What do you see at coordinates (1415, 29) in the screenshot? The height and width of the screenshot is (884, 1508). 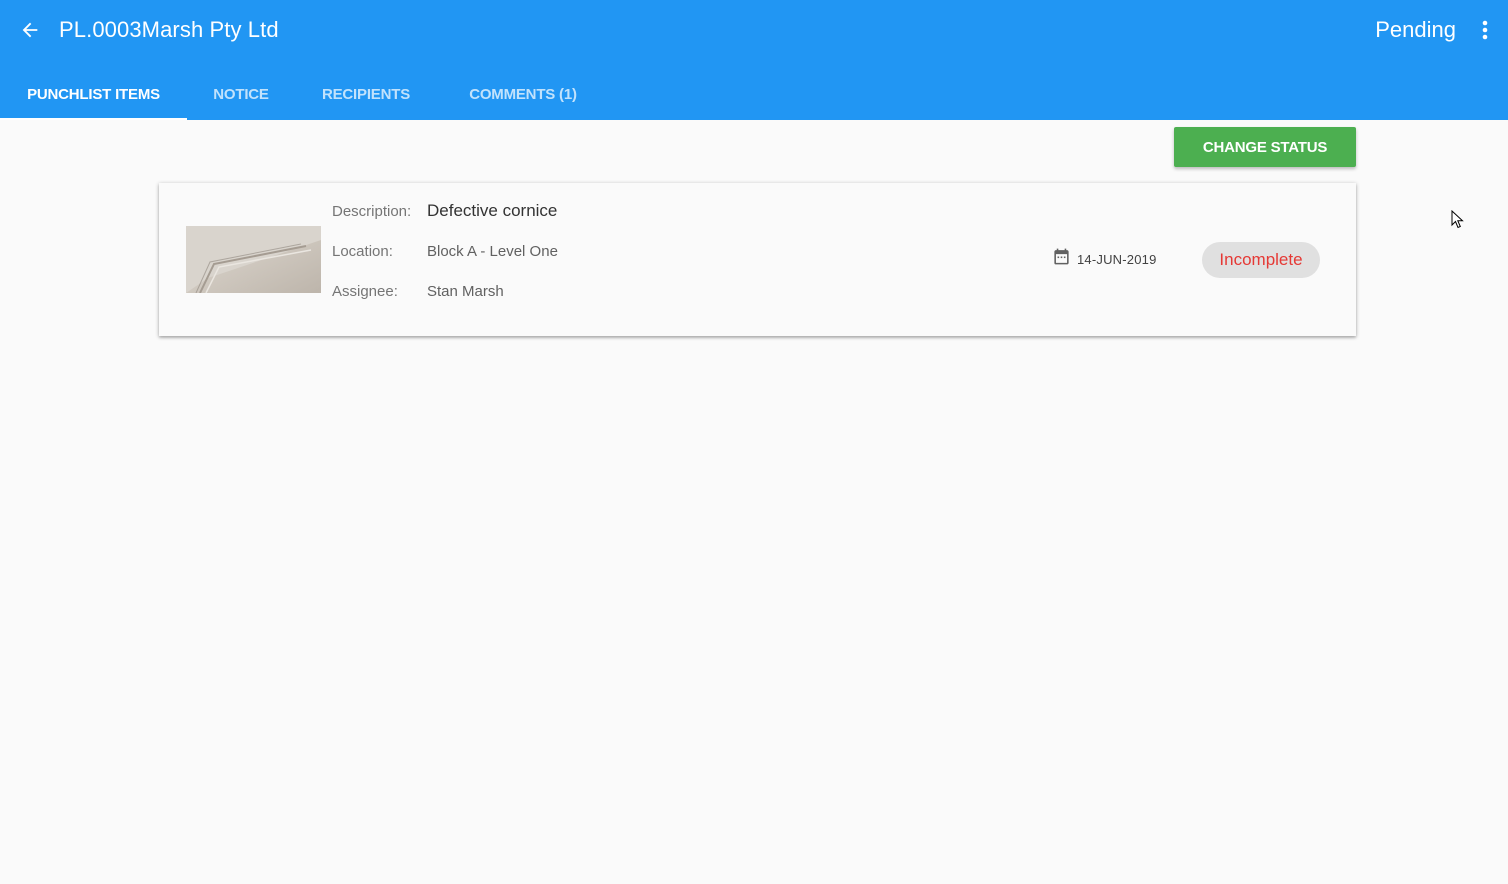 I see `punchlist-status: Pending` at bounding box center [1415, 29].